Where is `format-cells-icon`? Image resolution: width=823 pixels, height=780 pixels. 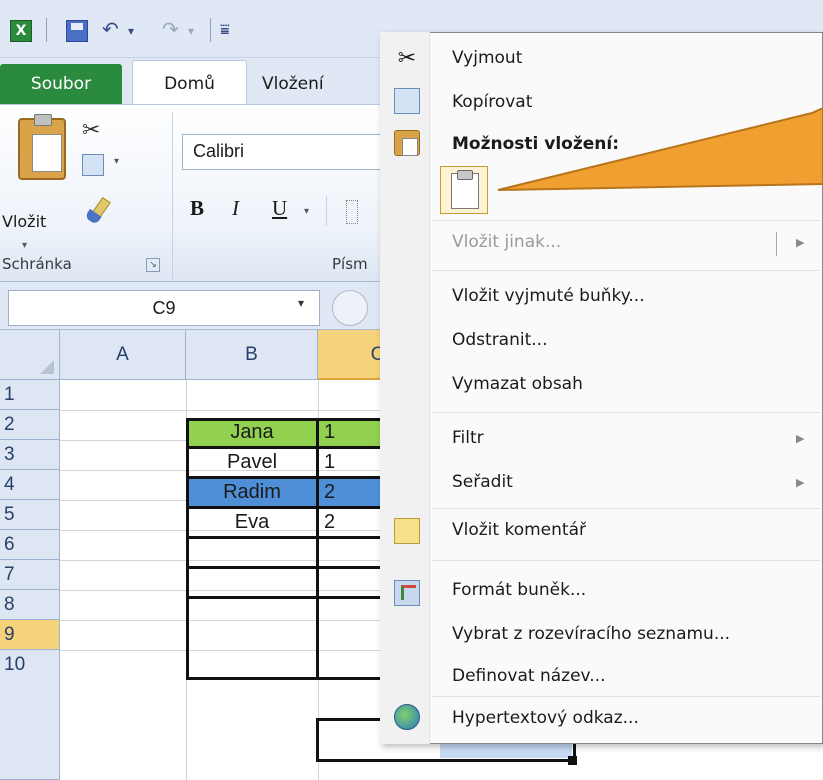
format-cells-icon is located at coordinates (407, 593).